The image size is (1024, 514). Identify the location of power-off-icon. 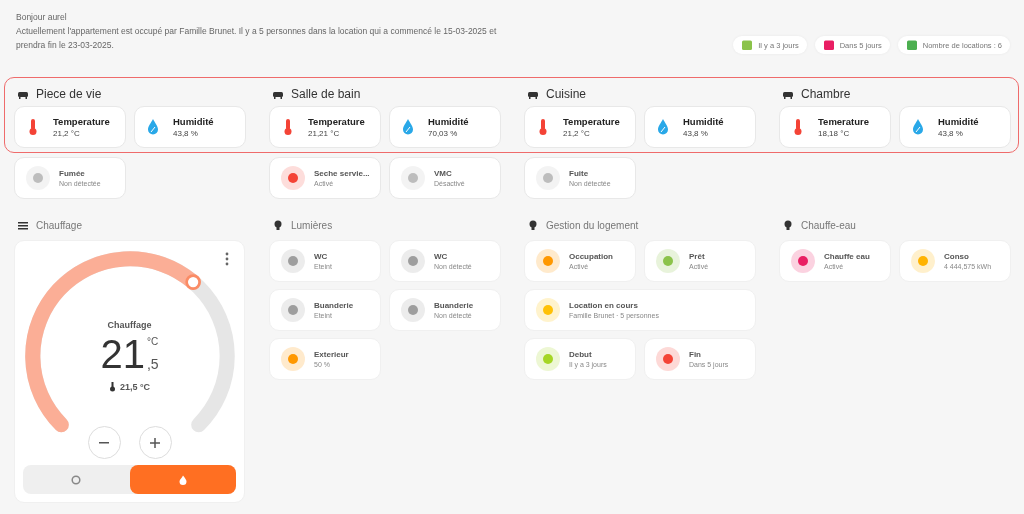
(76, 479).